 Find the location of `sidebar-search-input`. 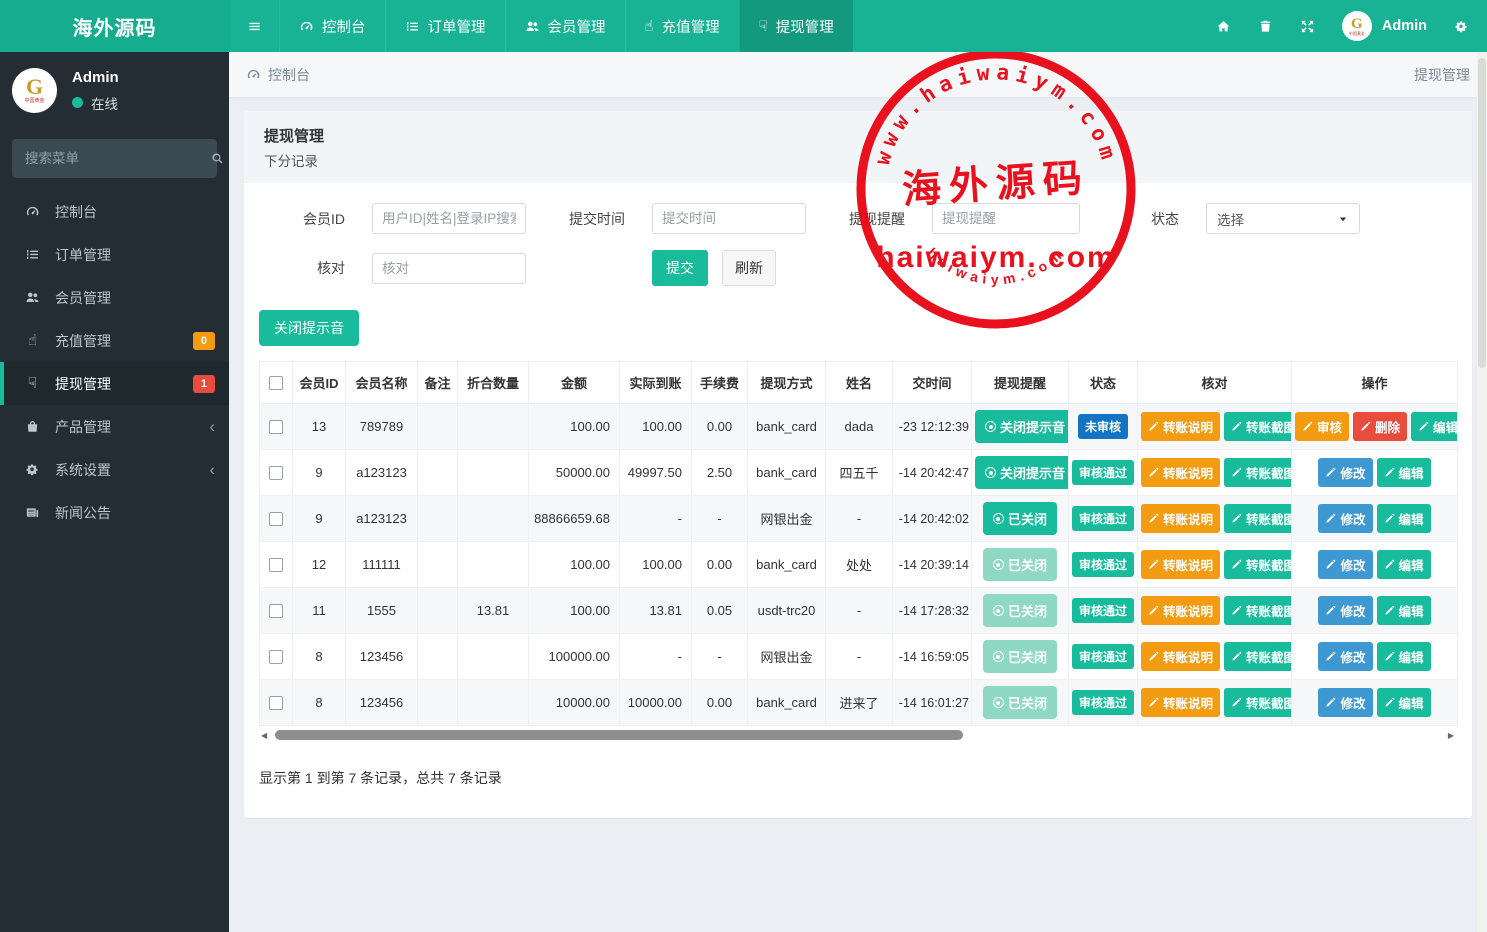

sidebar-search-input is located at coordinates (113, 158).